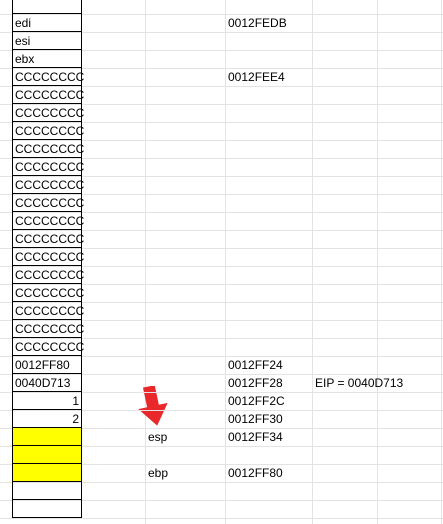 The width and height of the screenshot is (443, 524). What do you see at coordinates (221, 518) in the screenshot?
I see `row-divider` at bounding box center [221, 518].